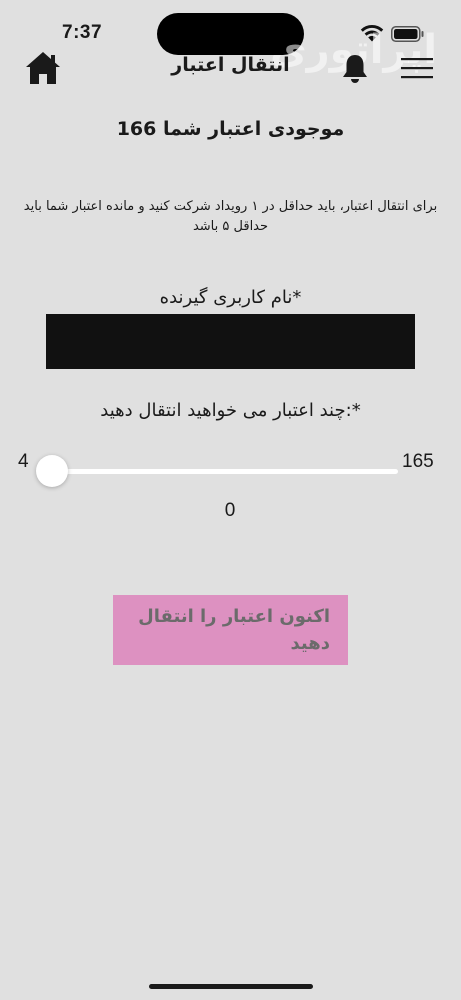 The image size is (461, 1000). What do you see at coordinates (418, 461) in the screenshot?
I see `slider-max-label: 165` at bounding box center [418, 461].